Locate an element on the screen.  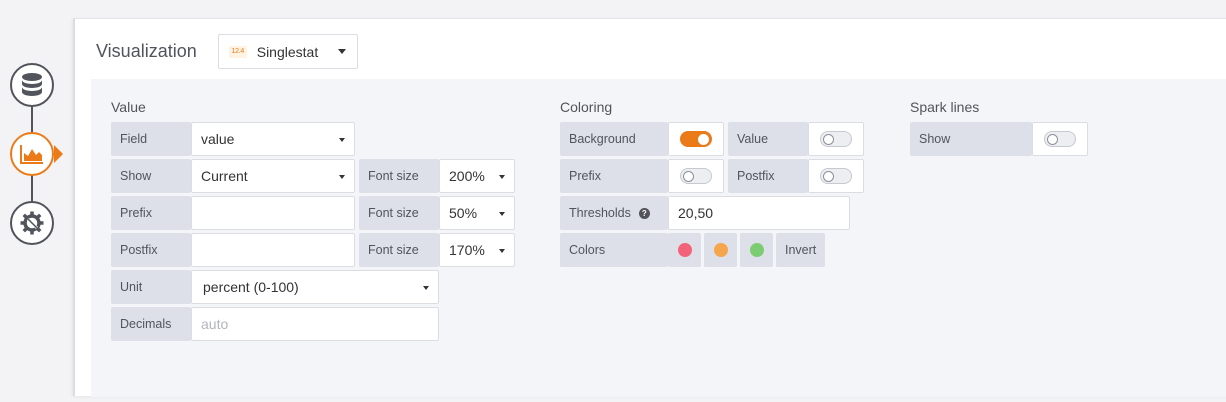
decimals-input: auto is located at coordinates (315, 324).